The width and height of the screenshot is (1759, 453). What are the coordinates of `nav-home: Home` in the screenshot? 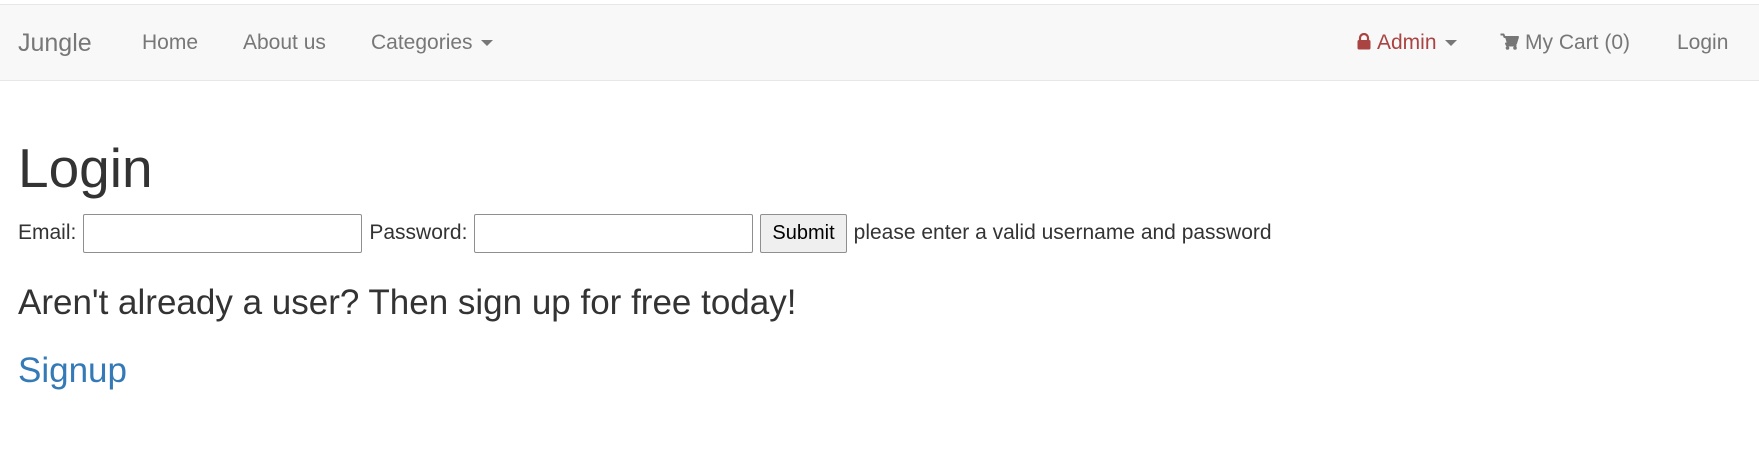 It's located at (170, 43).